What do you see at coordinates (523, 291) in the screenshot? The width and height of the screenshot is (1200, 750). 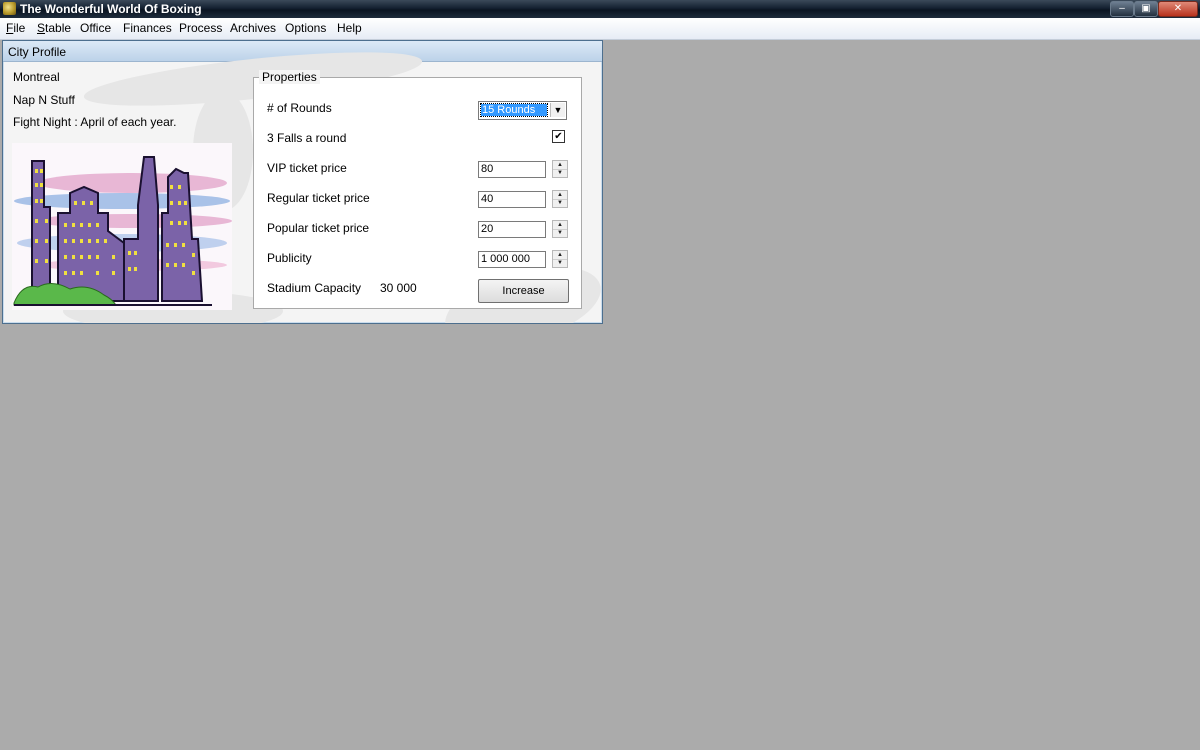 I see `increase-button: Increase` at bounding box center [523, 291].